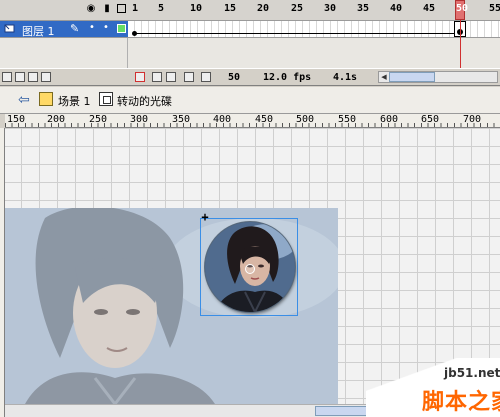 The width and height of the screenshot is (500, 417). Describe the element at coordinates (64, 29) in the screenshot. I see `layer-label: 图层 1 ✎ • •` at that location.